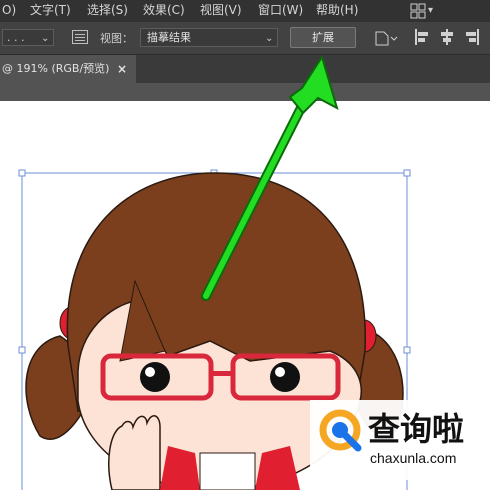 The image size is (490, 490). Describe the element at coordinates (169, 37) in the screenshot. I see `view-select-value: 描摹结果` at that location.